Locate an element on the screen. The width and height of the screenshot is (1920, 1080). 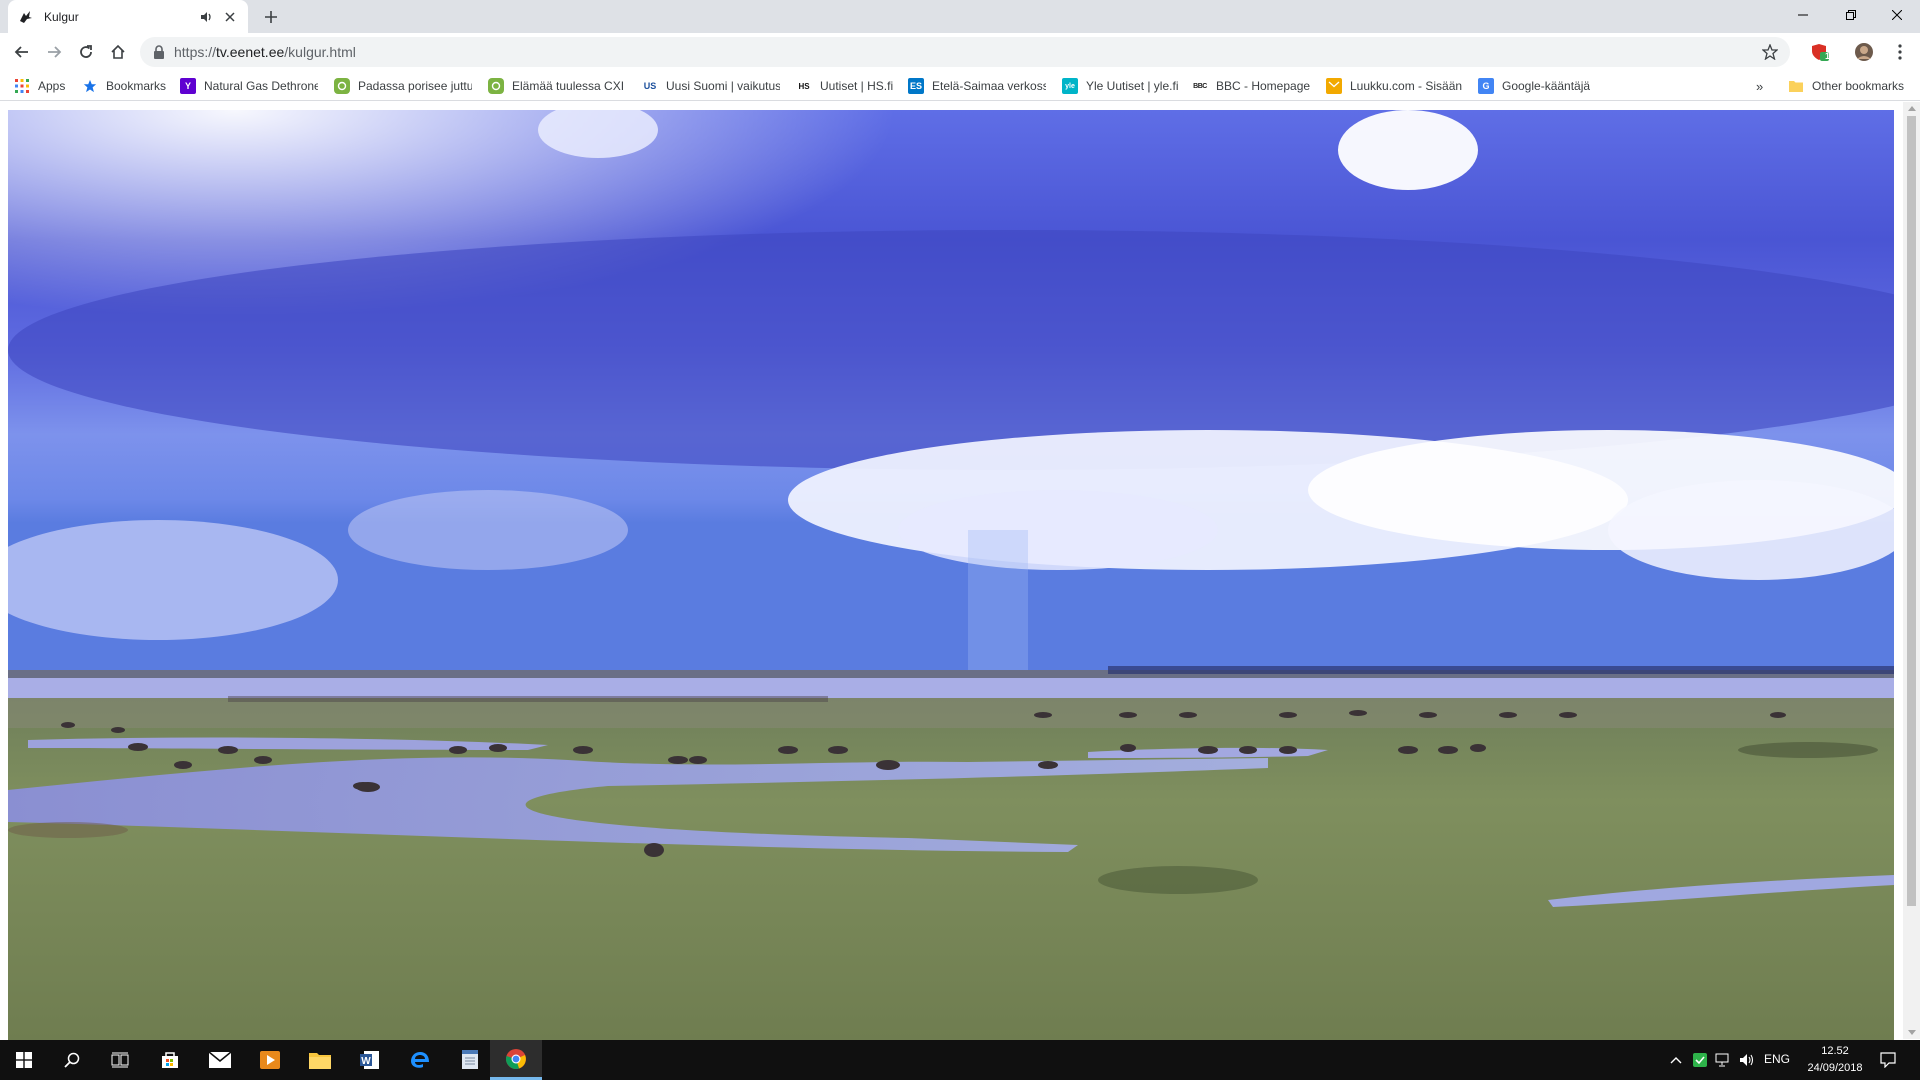
bookmark-bbc: BBC BBC - Homepage is located at coordinates (1252, 86).